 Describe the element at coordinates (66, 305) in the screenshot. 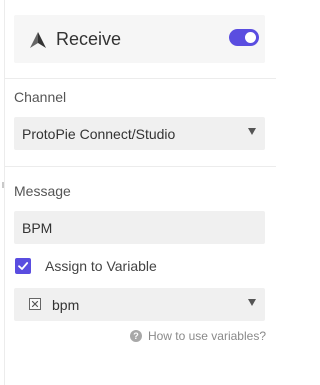

I see `variable-selected-value: bpm` at that location.